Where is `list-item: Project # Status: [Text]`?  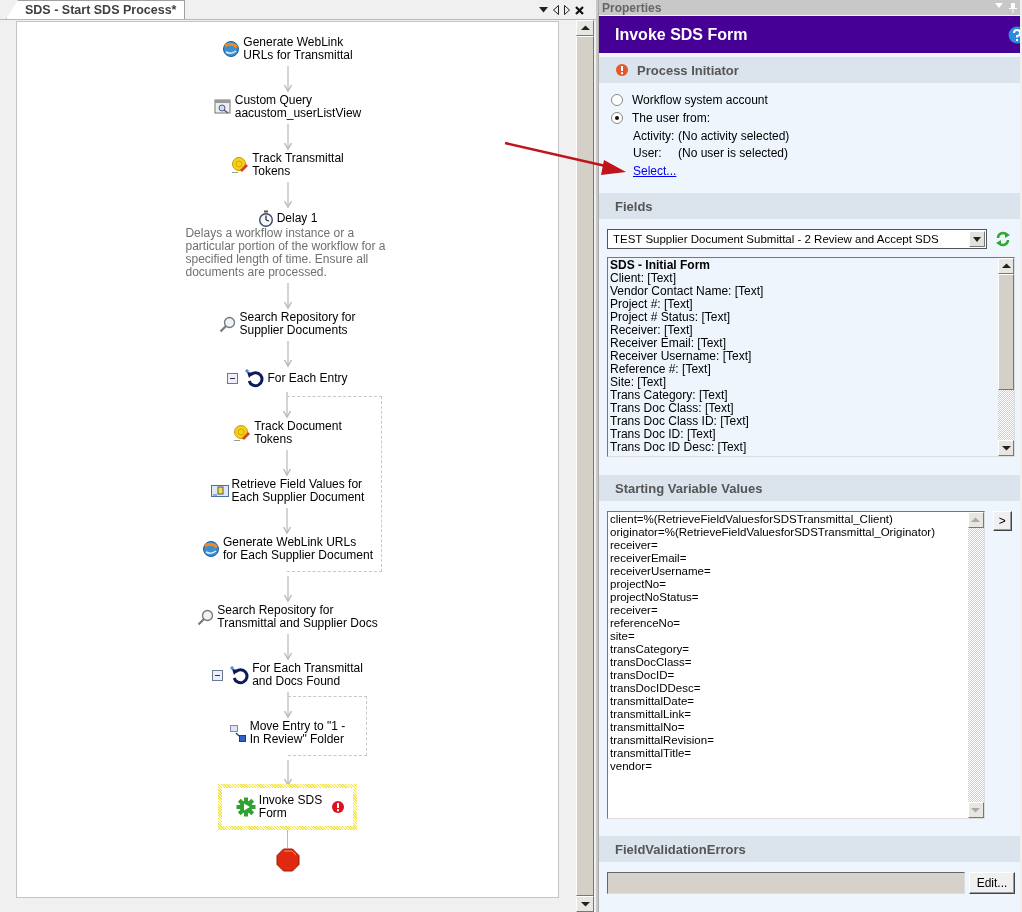
list-item: Project # Status: [Text] is located at coordinates (803, 317).